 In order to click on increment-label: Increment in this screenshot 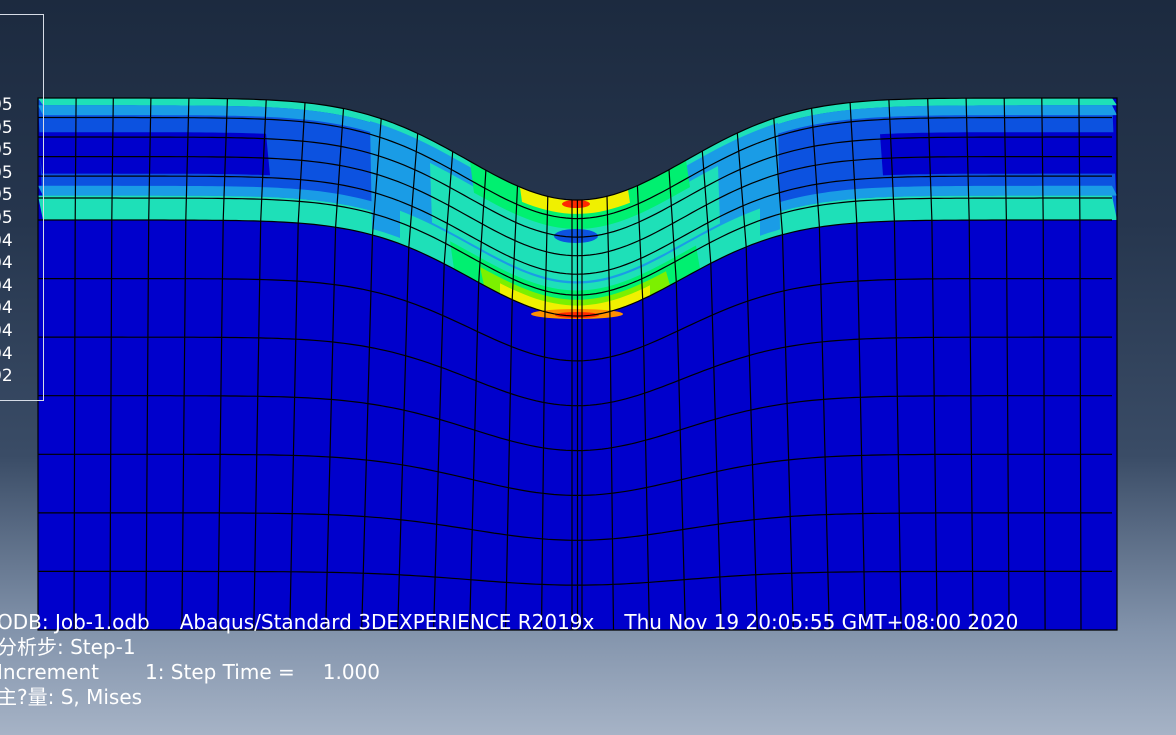, I will do `click(49, 672)`.